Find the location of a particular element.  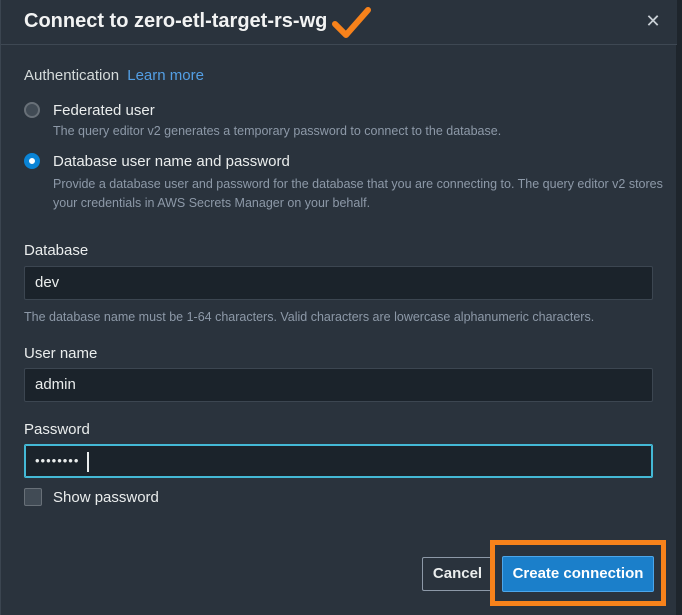

checkmark-icon is located at coordinates (351, 22).